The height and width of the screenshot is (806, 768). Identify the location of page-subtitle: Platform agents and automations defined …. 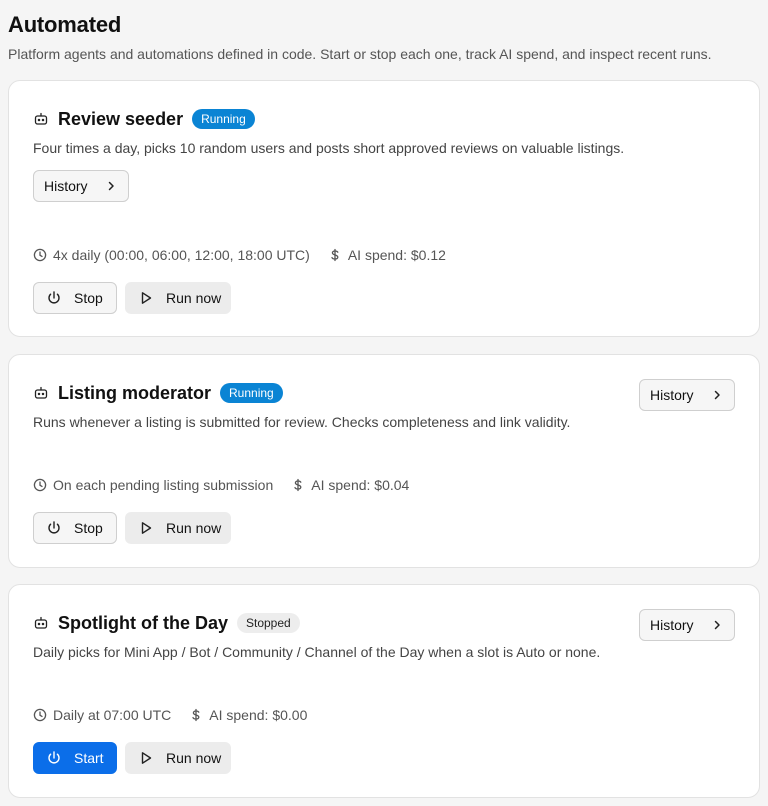
(360, 54).